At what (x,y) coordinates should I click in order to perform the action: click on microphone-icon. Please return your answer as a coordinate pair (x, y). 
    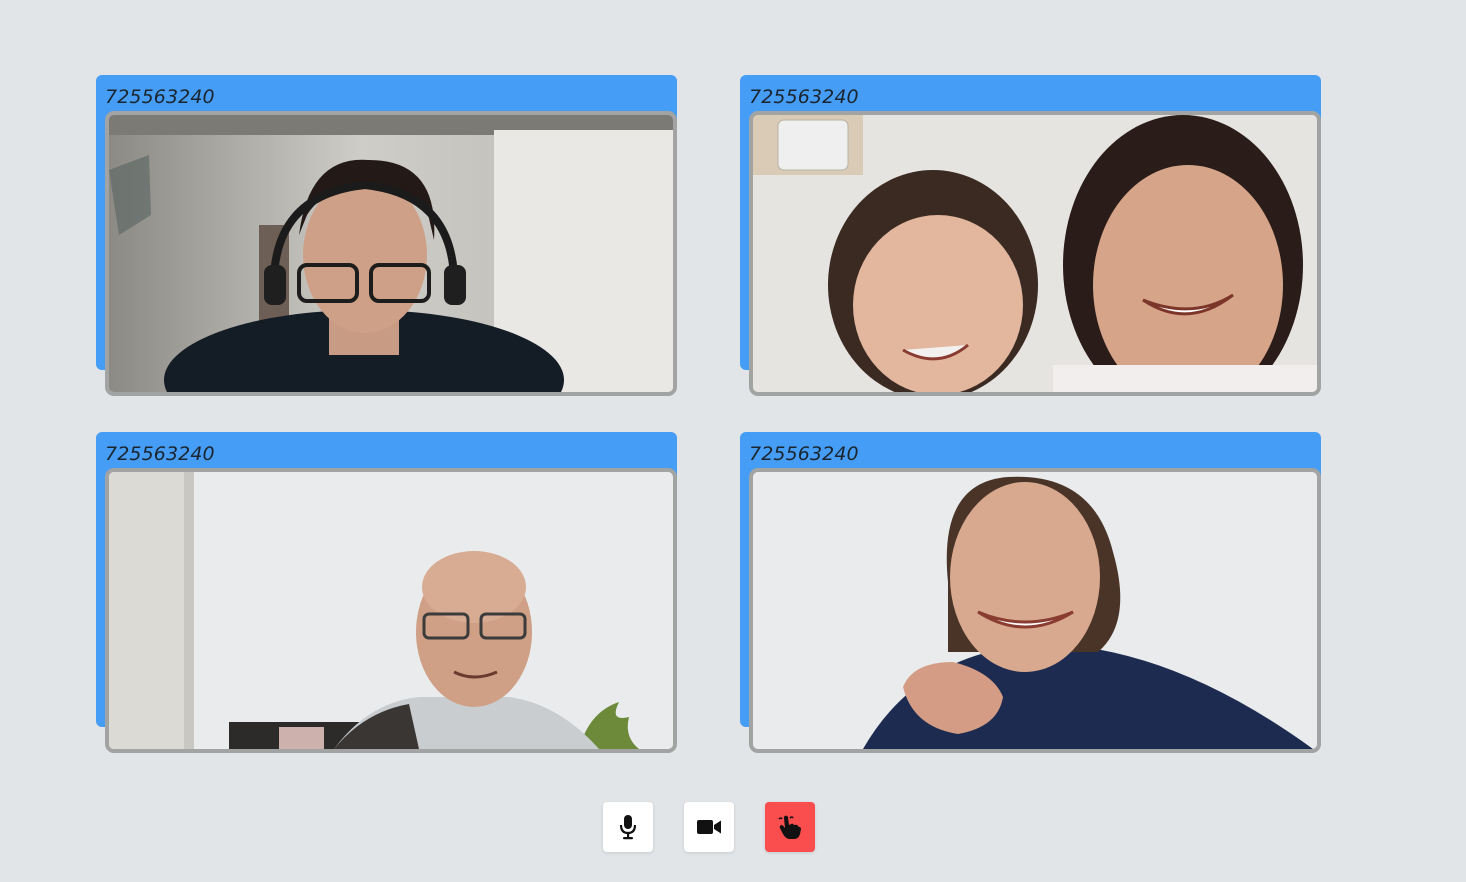
    Looking at the image, I should click on (628, 827).